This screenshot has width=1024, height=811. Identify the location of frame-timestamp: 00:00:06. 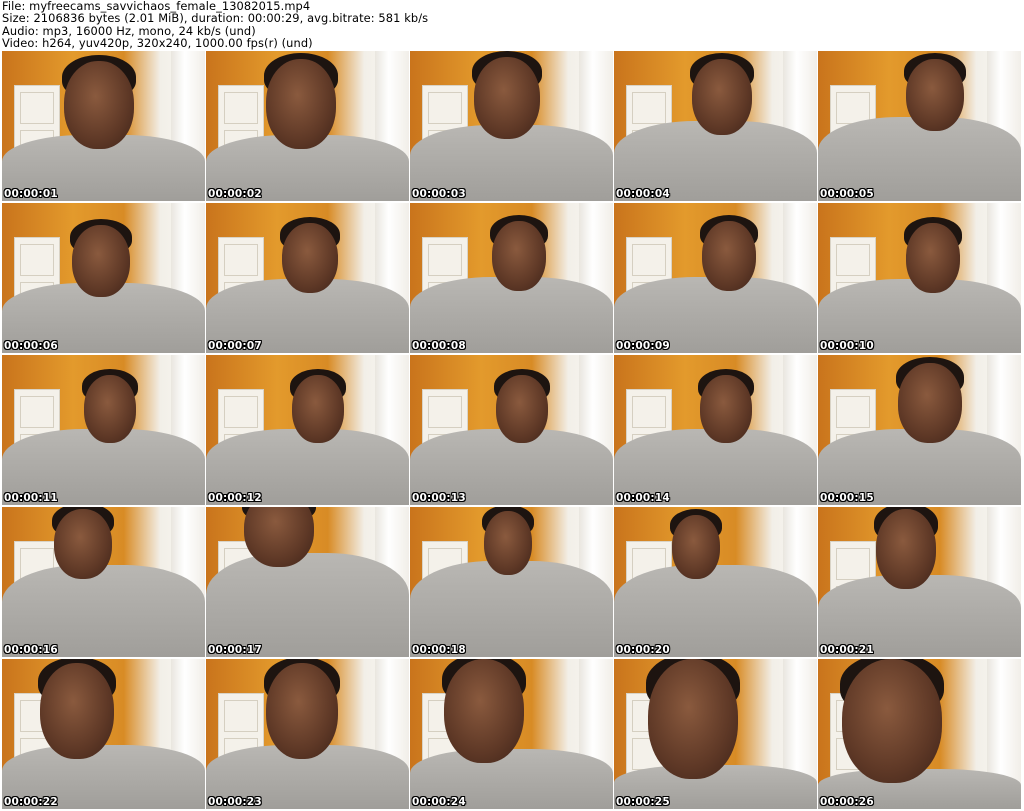
(31, 346).